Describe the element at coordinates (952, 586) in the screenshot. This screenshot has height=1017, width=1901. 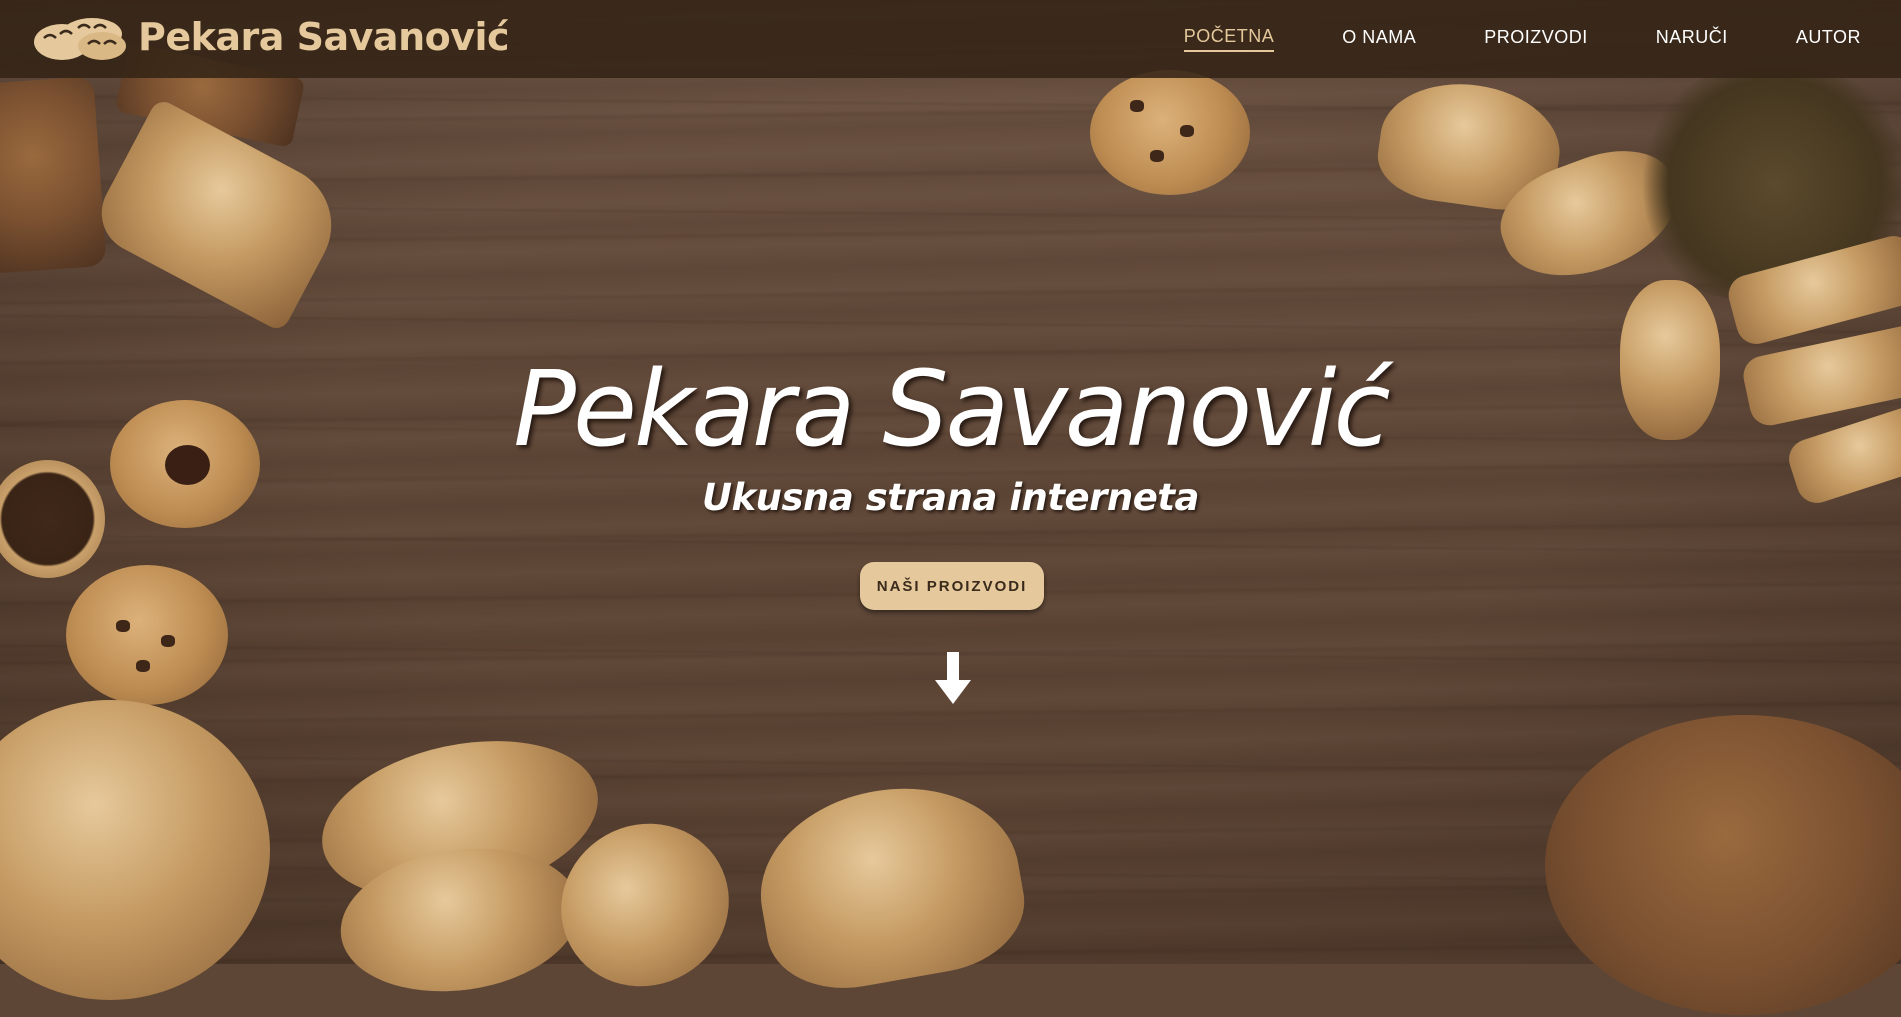
I see `products-button: NAŠI PROIZVODI` at that location.